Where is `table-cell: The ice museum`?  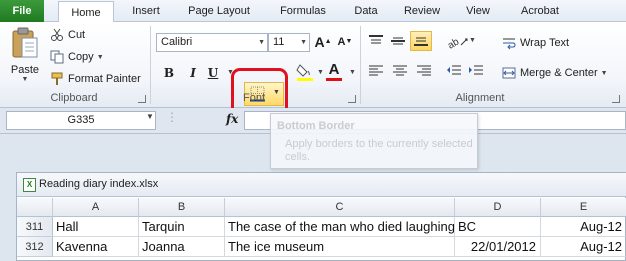
table-cell: The ice museum is located at coordinates (340, 247).